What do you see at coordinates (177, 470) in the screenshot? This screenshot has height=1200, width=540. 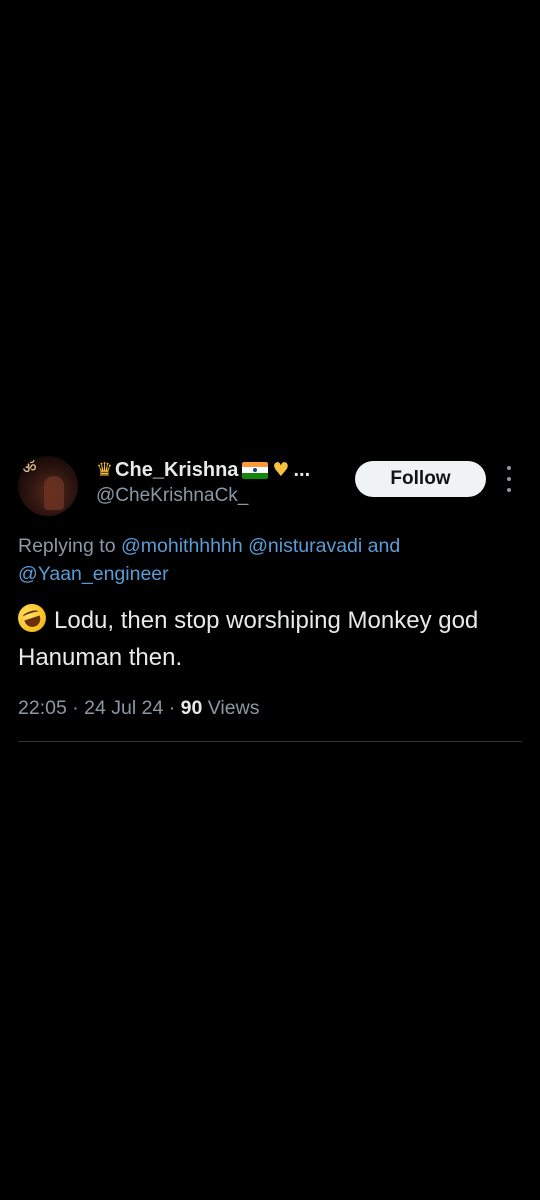 I see `display-name: Che_Krishna` at bounding box center [177, 470].